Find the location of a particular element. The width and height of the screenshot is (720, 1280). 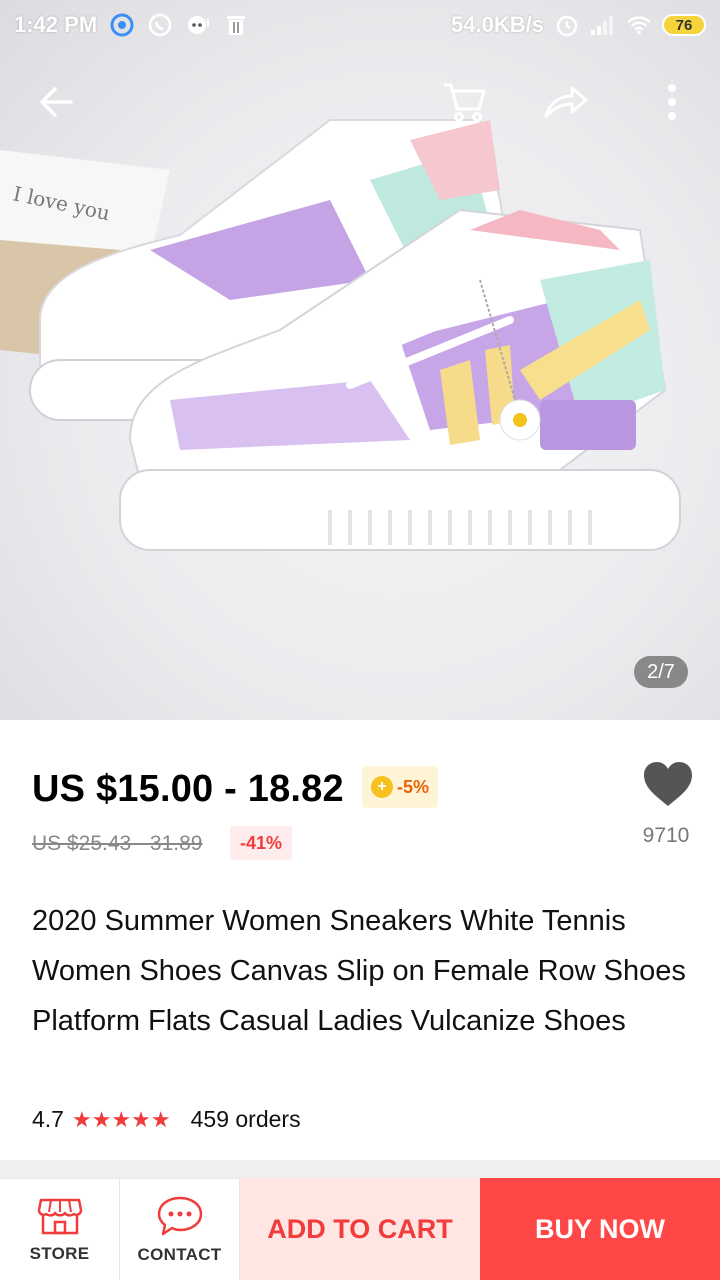

original-price: US $25.43 - 31.89 is located at coordinates (117, 843).